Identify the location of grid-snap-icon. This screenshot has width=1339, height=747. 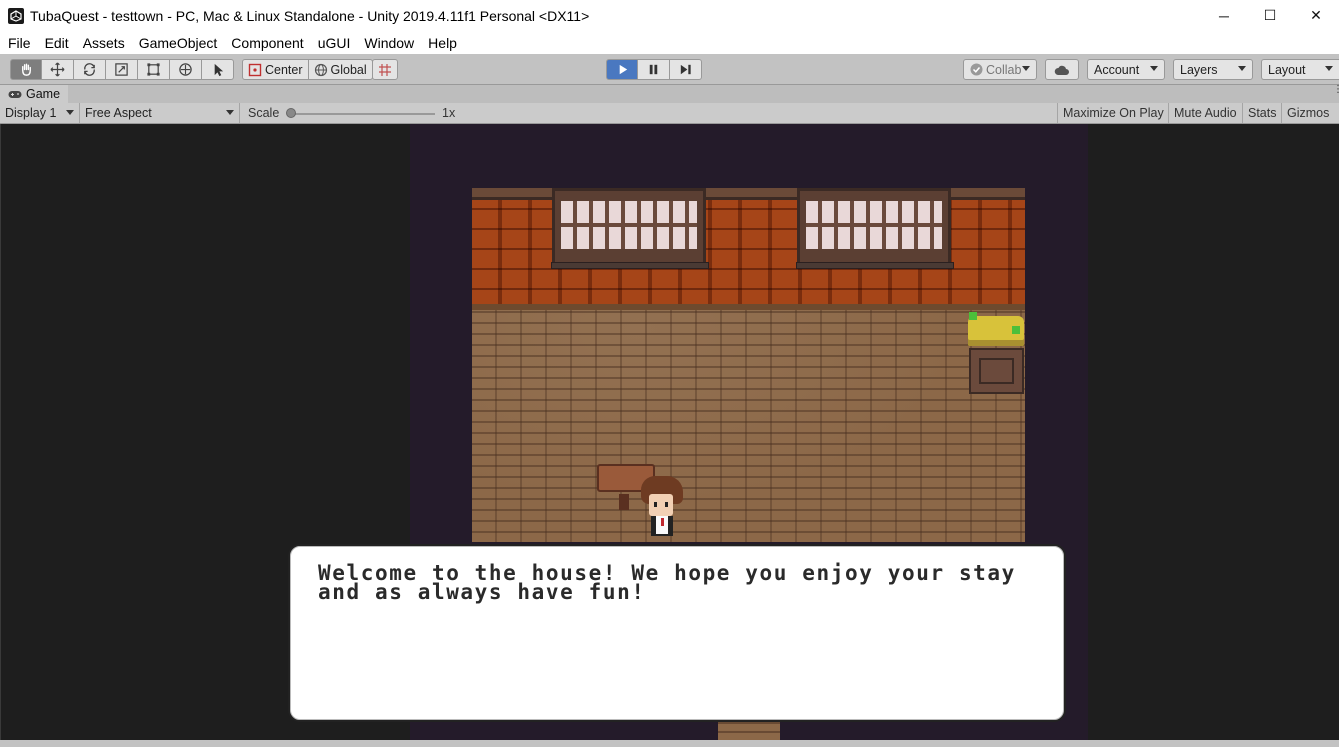
(385, 69).